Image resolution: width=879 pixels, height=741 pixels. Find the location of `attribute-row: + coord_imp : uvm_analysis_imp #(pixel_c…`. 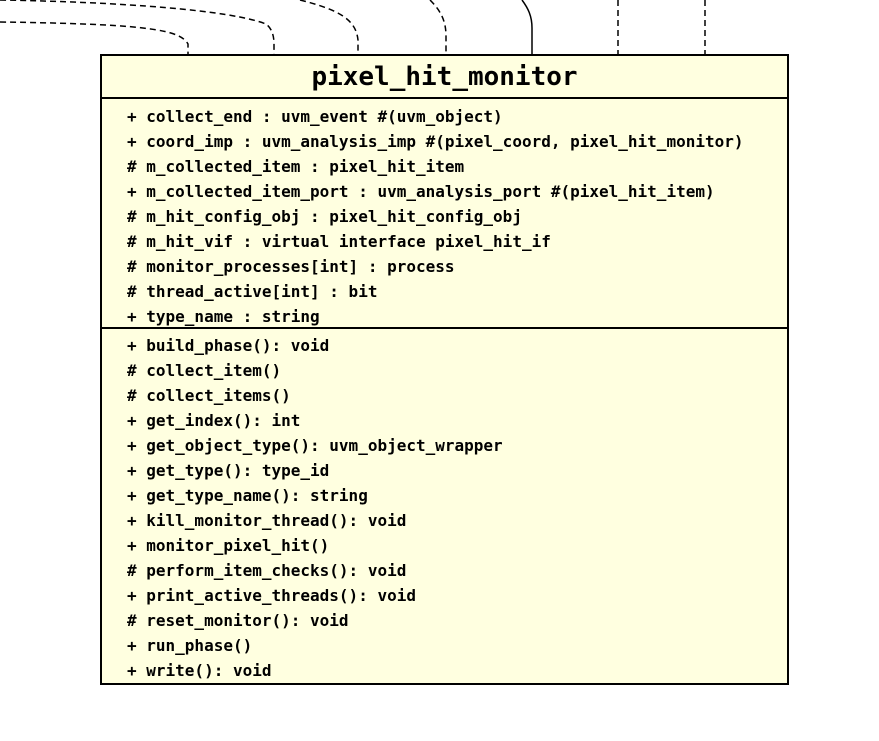

attribute-row: + coord_imp : uvm_analysis_imp #(pixel_c… is located at coordinates (435, 141).